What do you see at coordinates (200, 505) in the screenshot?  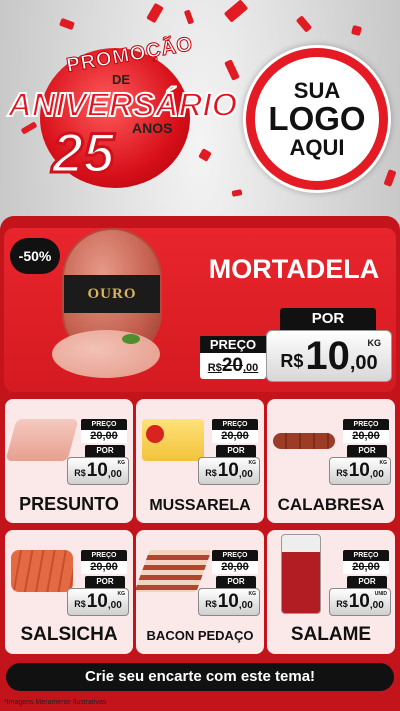 I see `product-name: MUSSARELA` at bounding box center [200, 505].